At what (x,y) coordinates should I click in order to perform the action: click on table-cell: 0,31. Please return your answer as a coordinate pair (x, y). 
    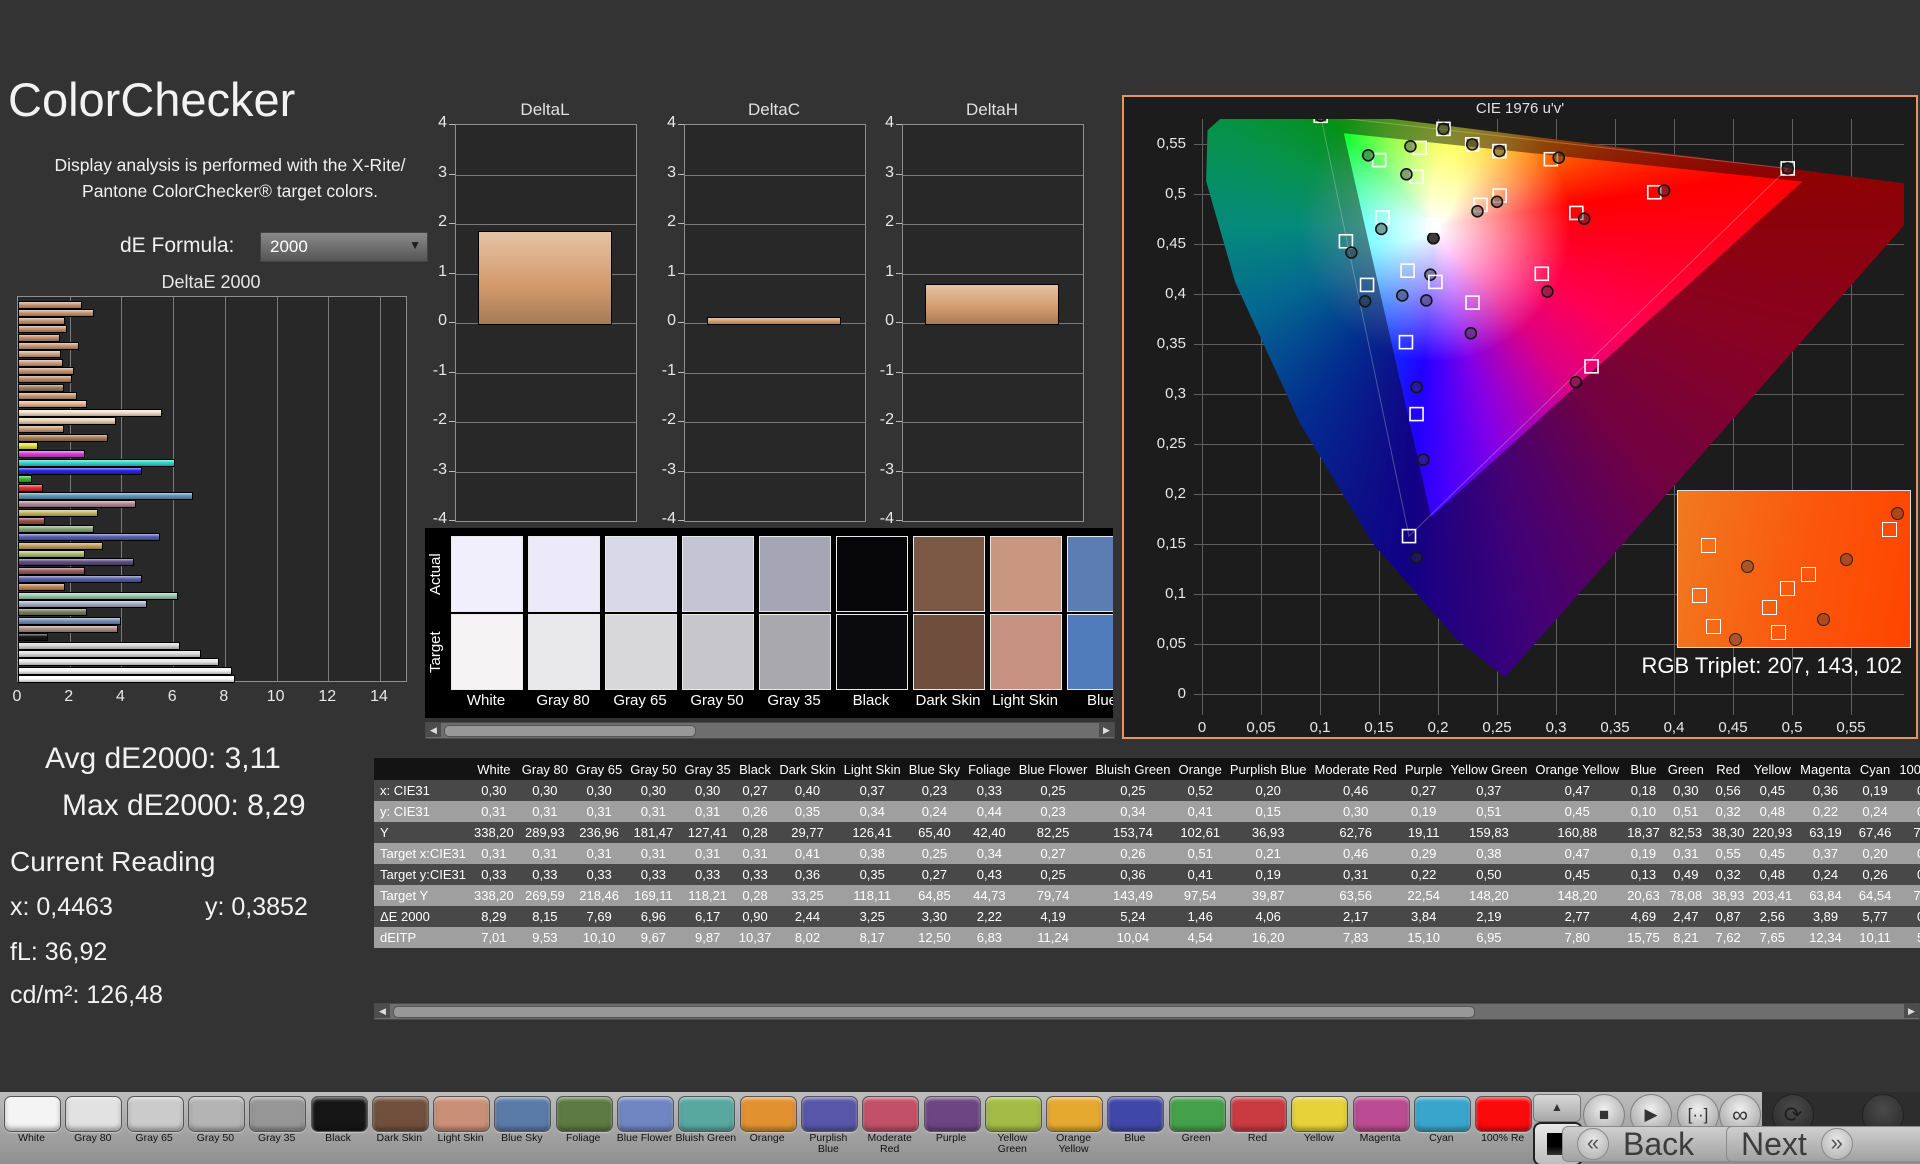
    Looking at the image, I should click on (545, 811).